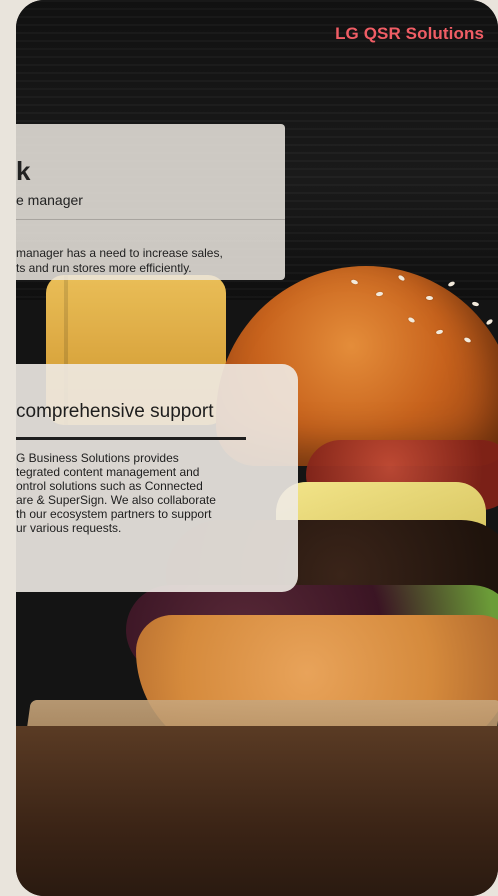  Describe the element at coordinates (131, 438) in the screenshot. I see `panel-support-underline` at that location.